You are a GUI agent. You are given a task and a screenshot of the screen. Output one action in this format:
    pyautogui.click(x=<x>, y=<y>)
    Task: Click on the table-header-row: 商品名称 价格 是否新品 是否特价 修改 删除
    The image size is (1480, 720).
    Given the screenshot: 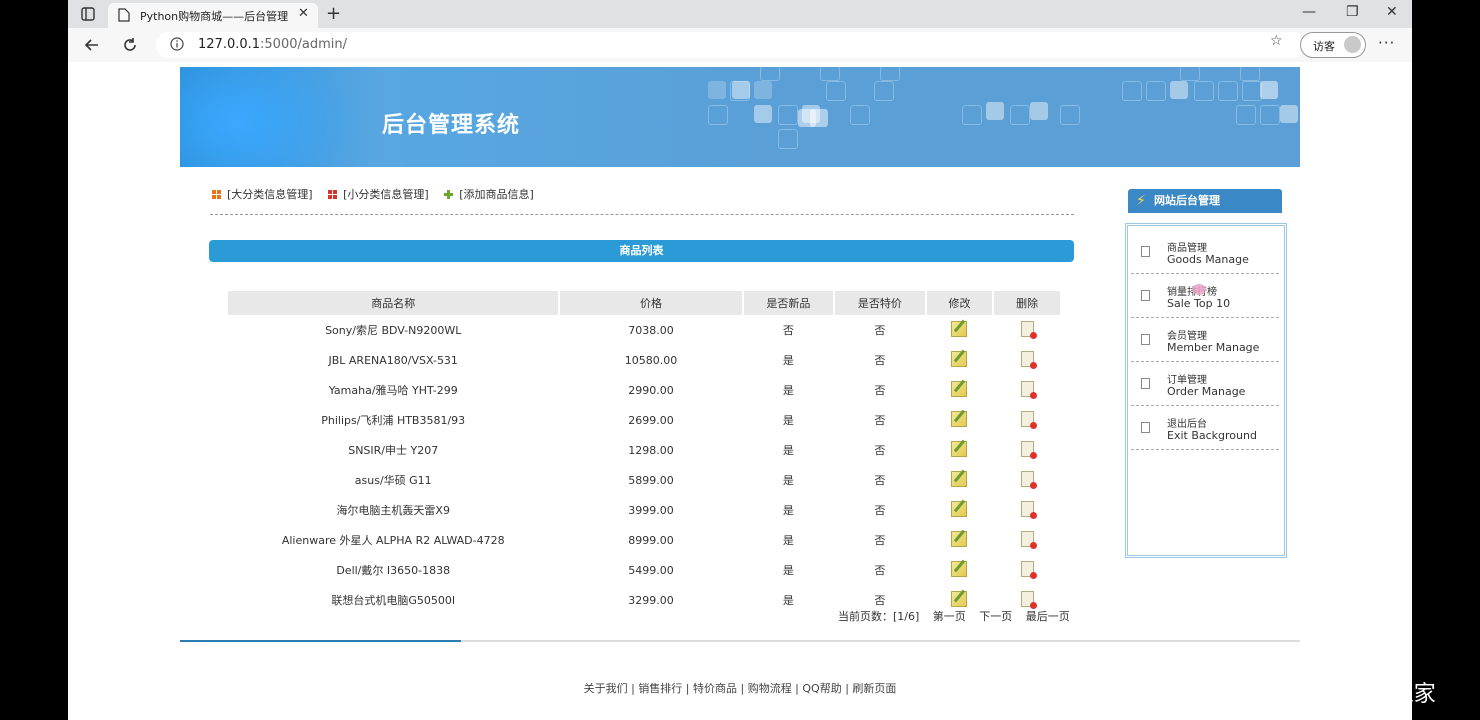 What is the action you would take?
    pyautogui.click(x=644, y=303)
    